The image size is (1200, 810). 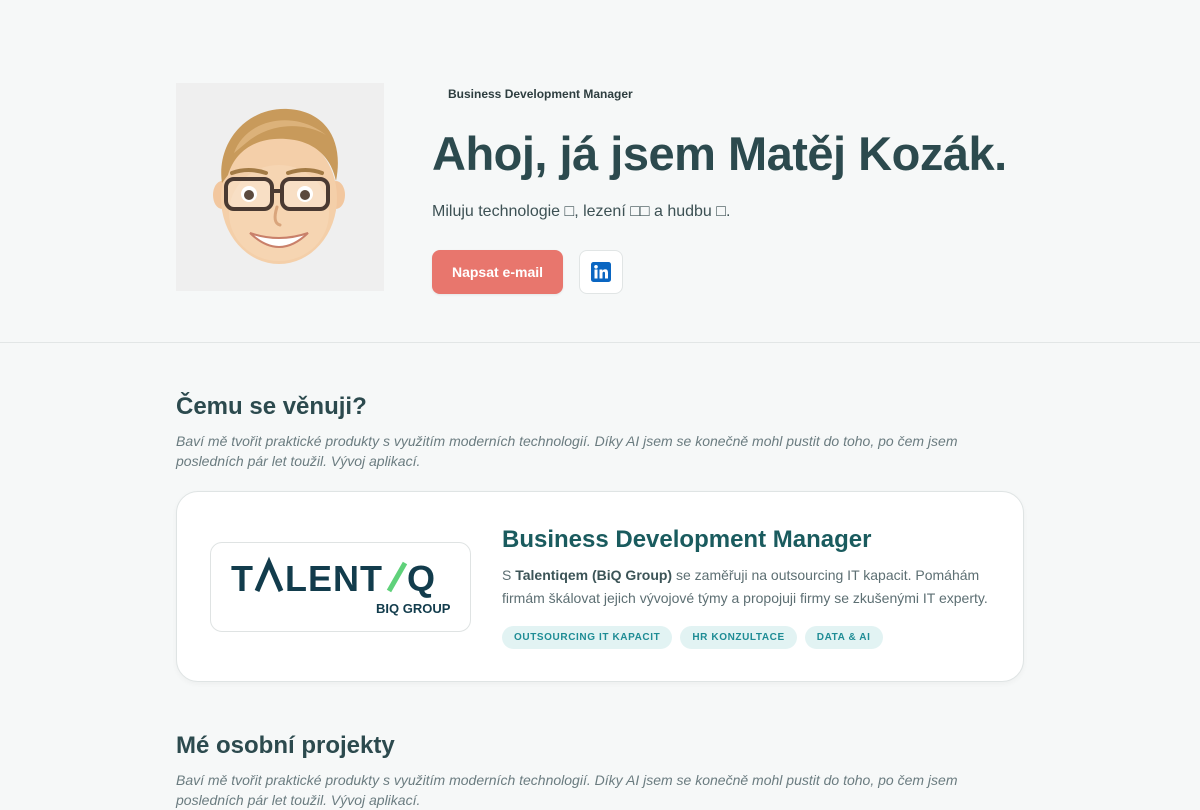 I want to click on tag-data-ai: DATA & AI, so click(x=843, y=637).